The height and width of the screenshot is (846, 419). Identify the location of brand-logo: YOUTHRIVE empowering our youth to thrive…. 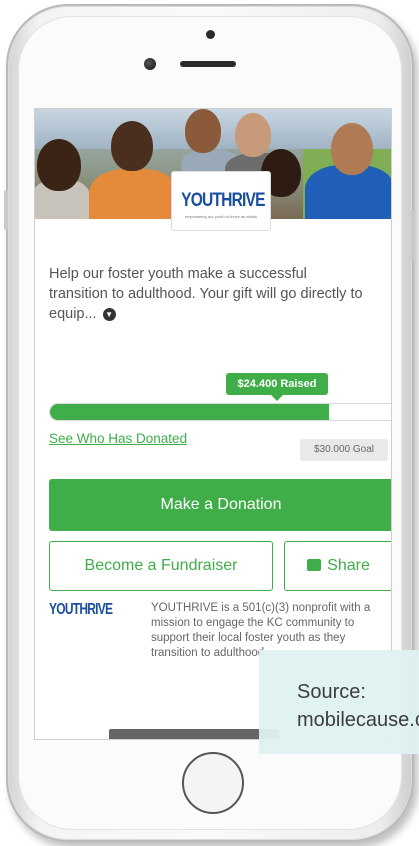
(221, 201).